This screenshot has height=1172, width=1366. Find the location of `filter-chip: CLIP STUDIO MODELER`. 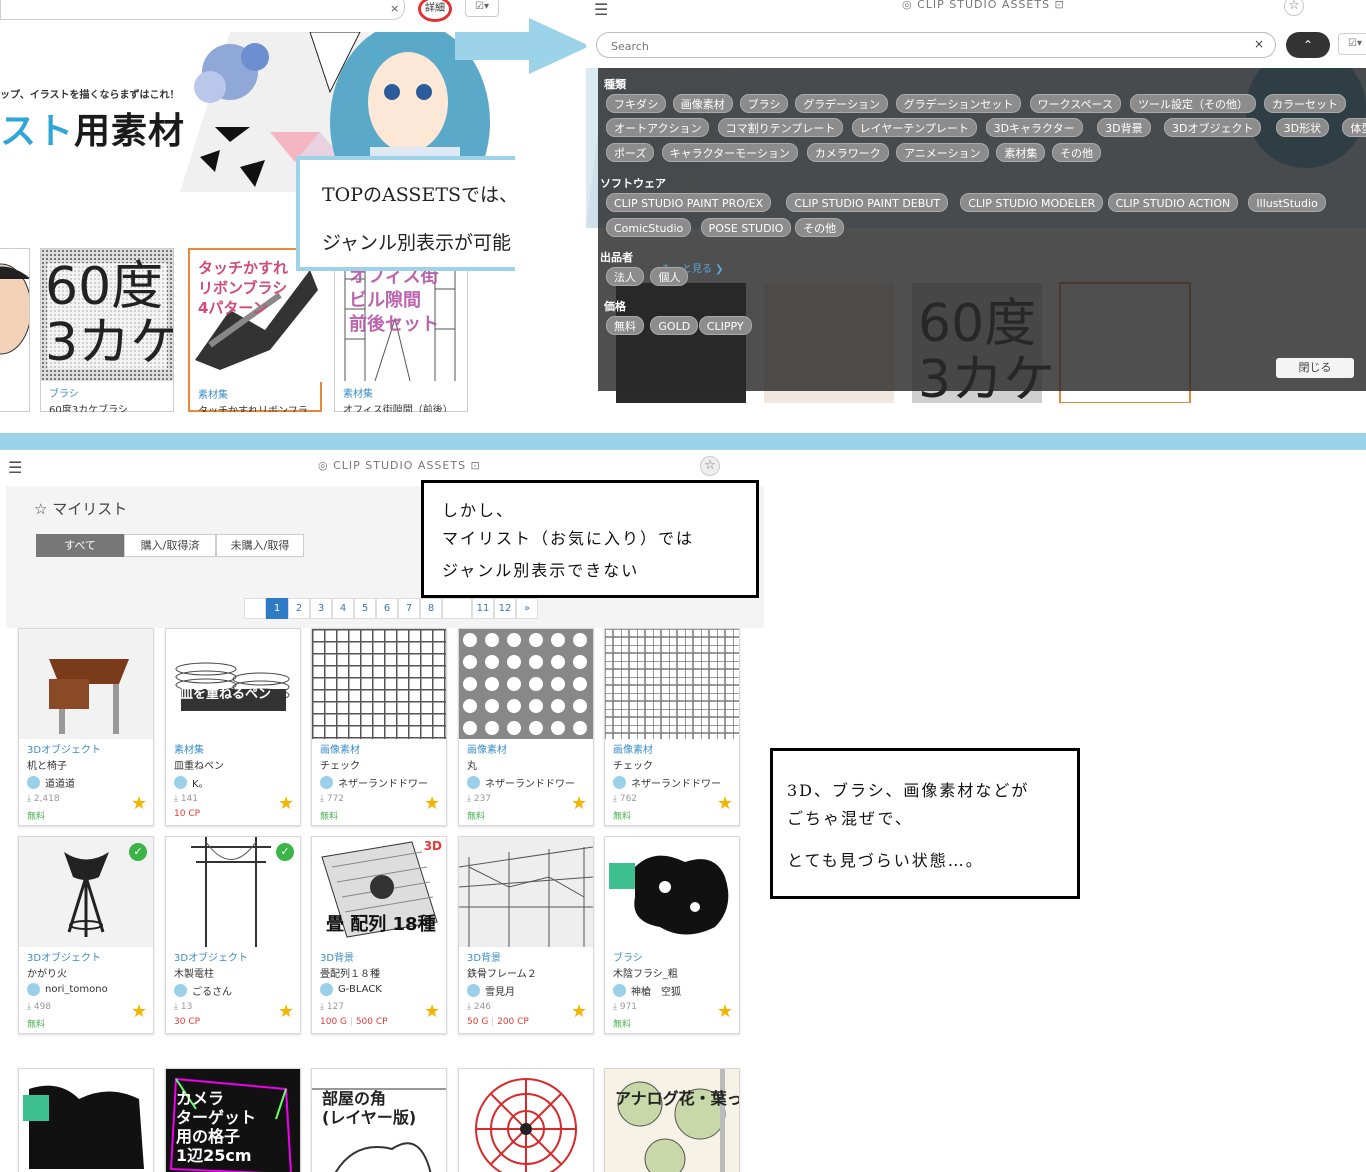

filter-chip: CLIP STUDIO MODELER is located at coordinates (1032, 202).